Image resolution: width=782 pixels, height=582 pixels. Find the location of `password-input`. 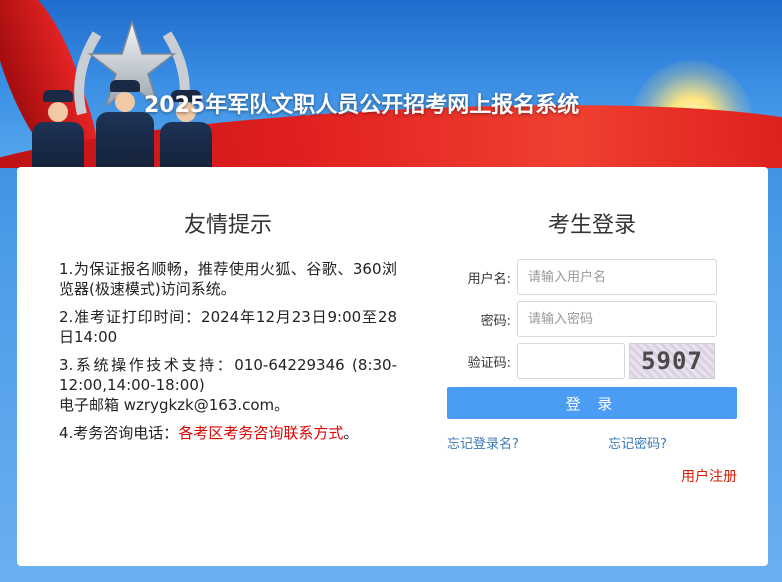

password-input is located at coordinates (617, 319).